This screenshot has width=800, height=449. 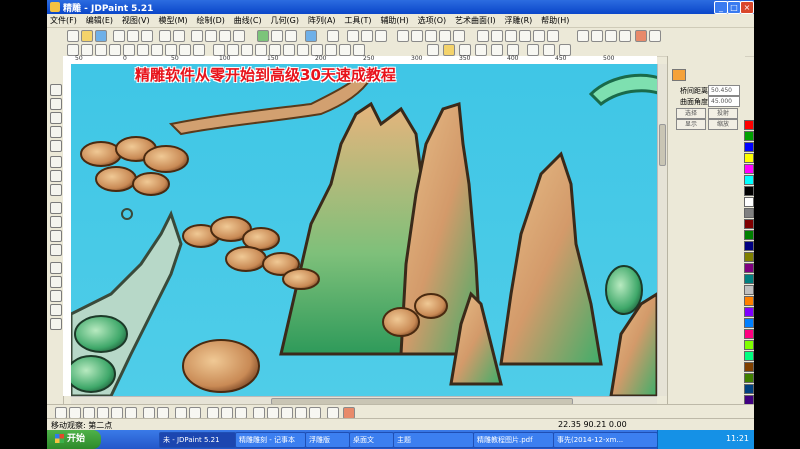 I want to click on menu-art-surface: 艺术曲面(I), so click(x=475, y=20).